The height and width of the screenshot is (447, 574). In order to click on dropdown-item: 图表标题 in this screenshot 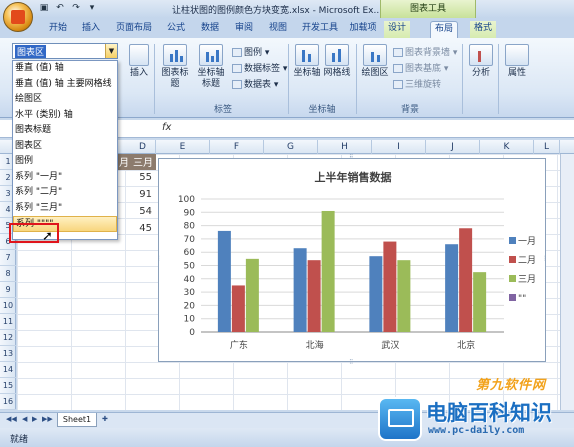, I will do `click(65, 131)`.